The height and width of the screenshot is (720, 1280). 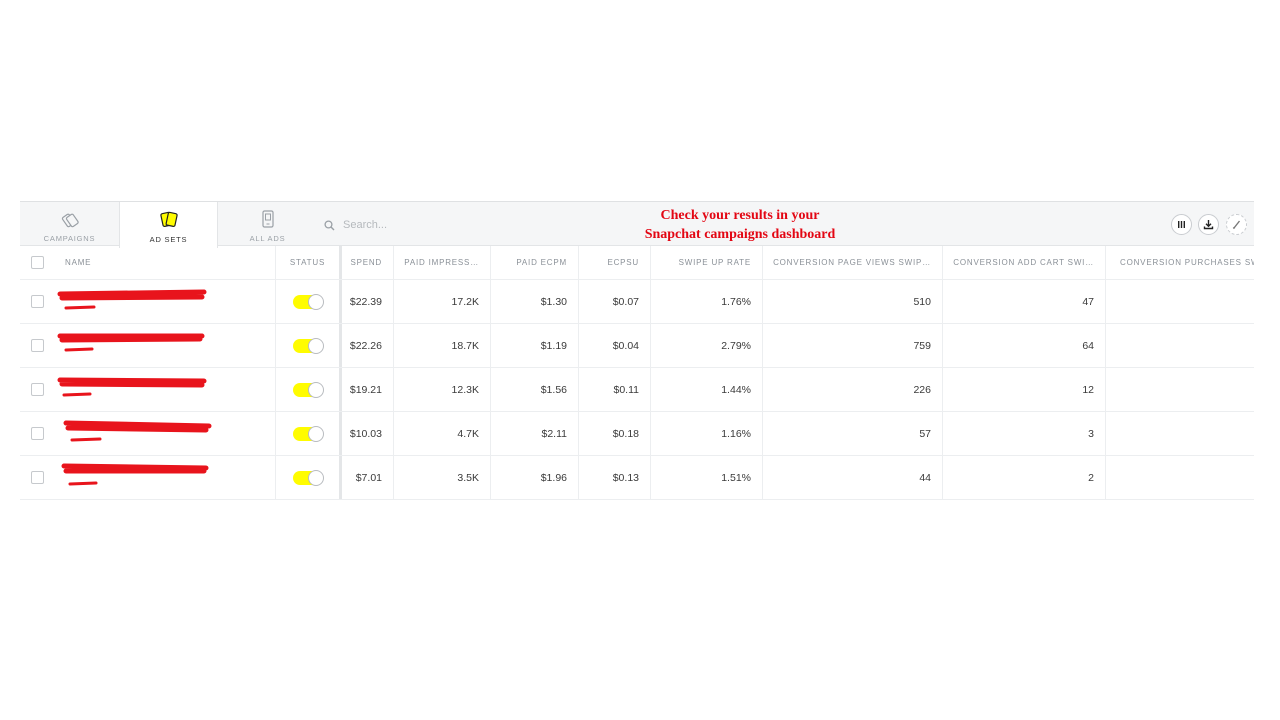 I want to click on paid-impressions-cell: 3.5K, so click(x=441, y=477).